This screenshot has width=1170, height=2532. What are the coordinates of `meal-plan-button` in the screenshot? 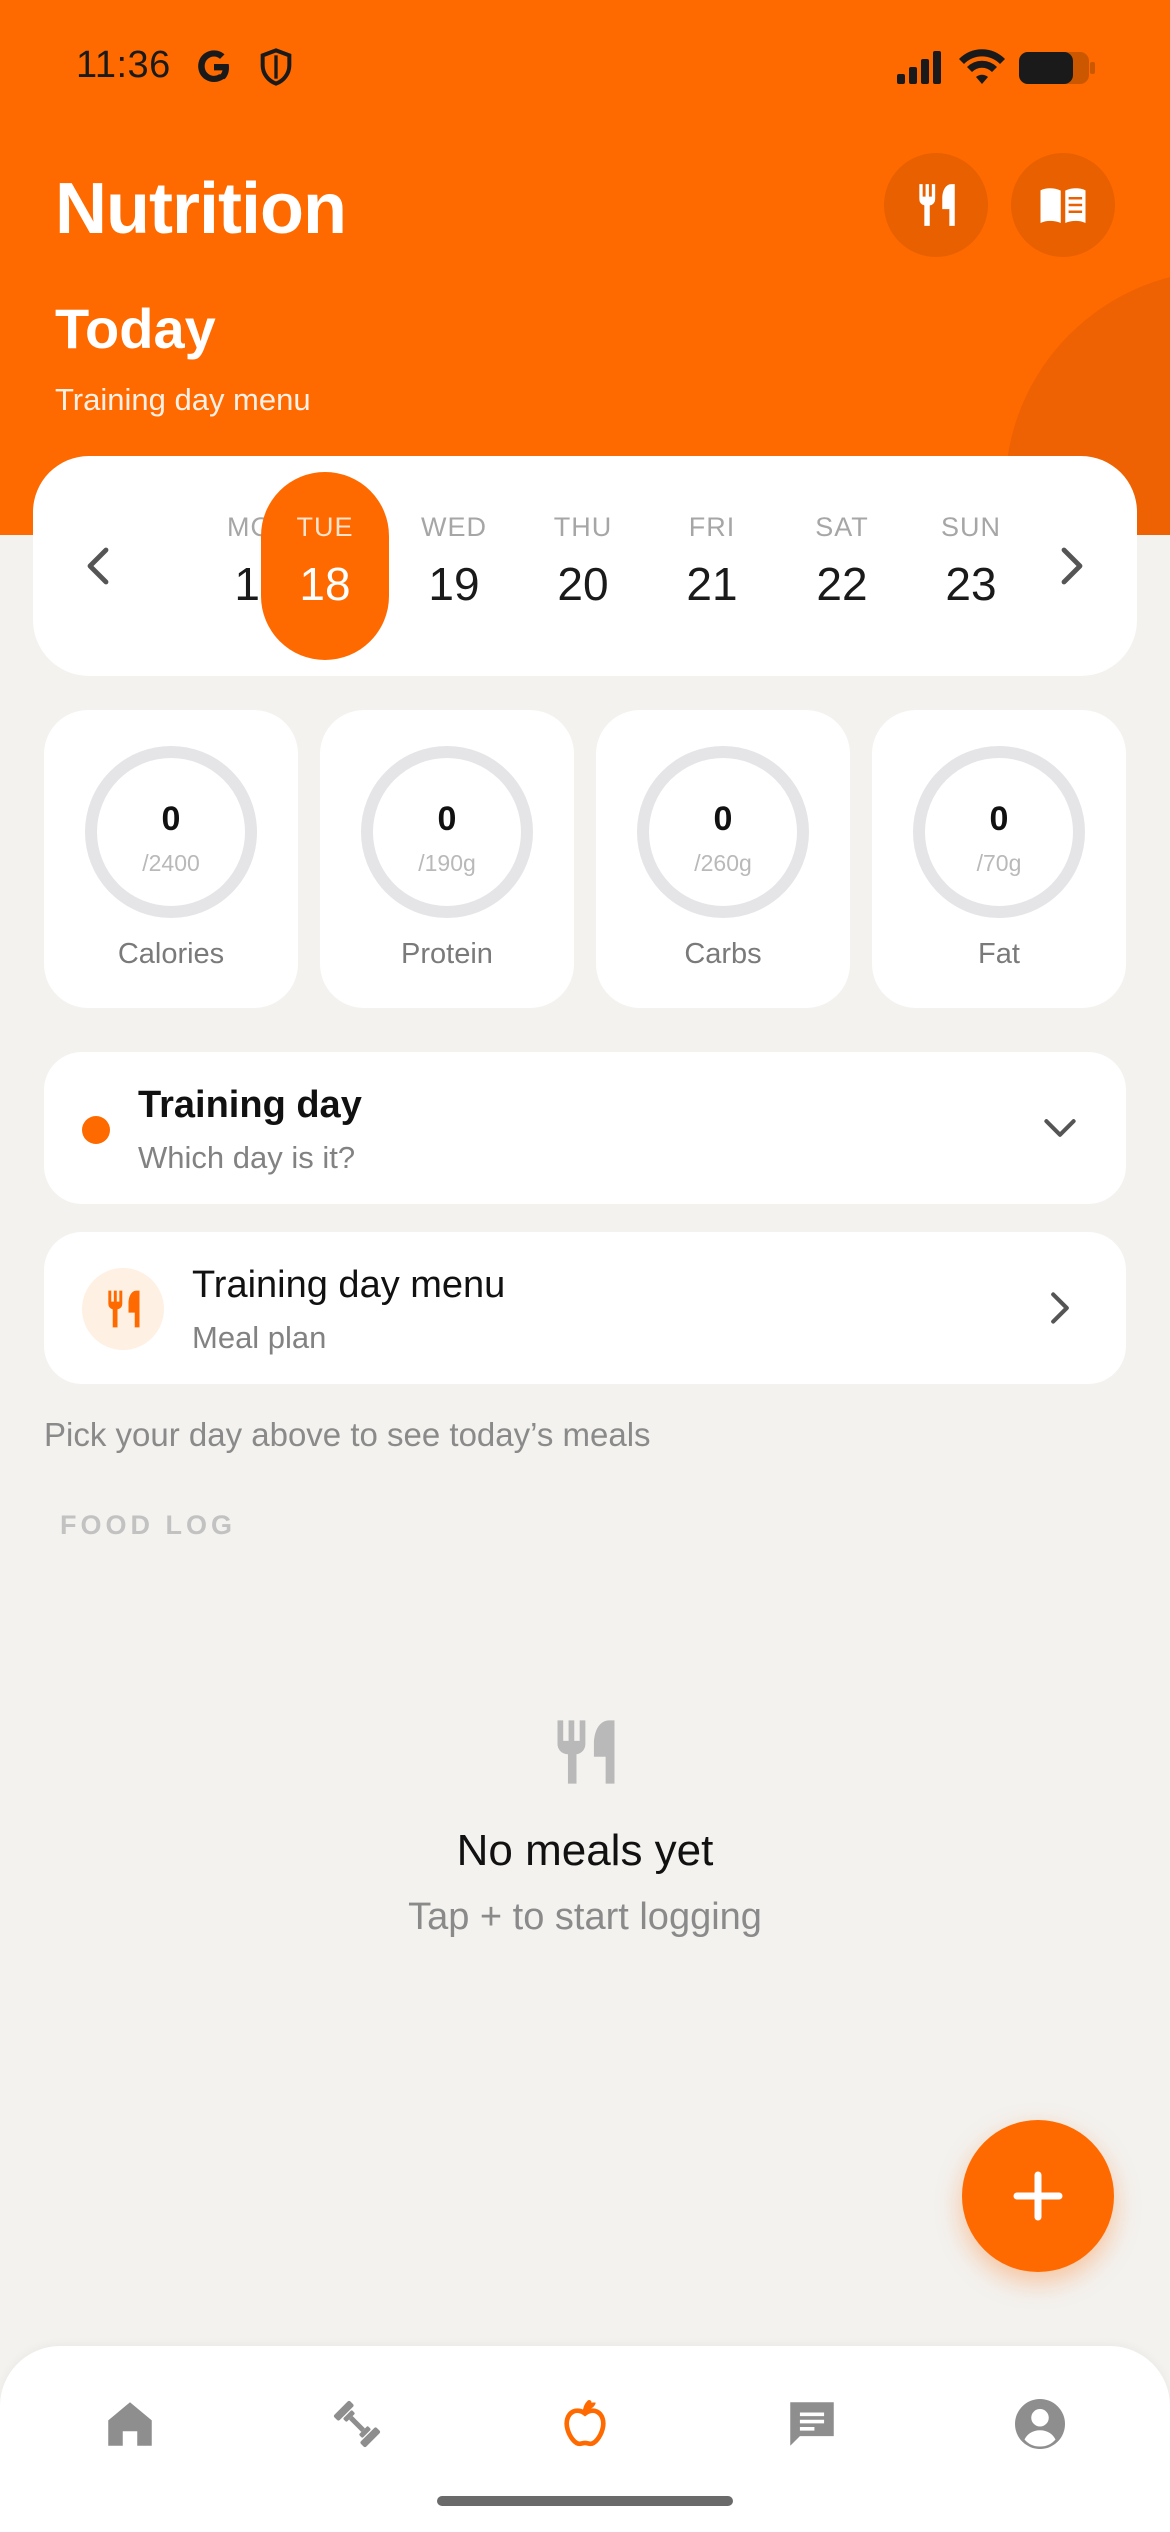 It's located at (936, 205).